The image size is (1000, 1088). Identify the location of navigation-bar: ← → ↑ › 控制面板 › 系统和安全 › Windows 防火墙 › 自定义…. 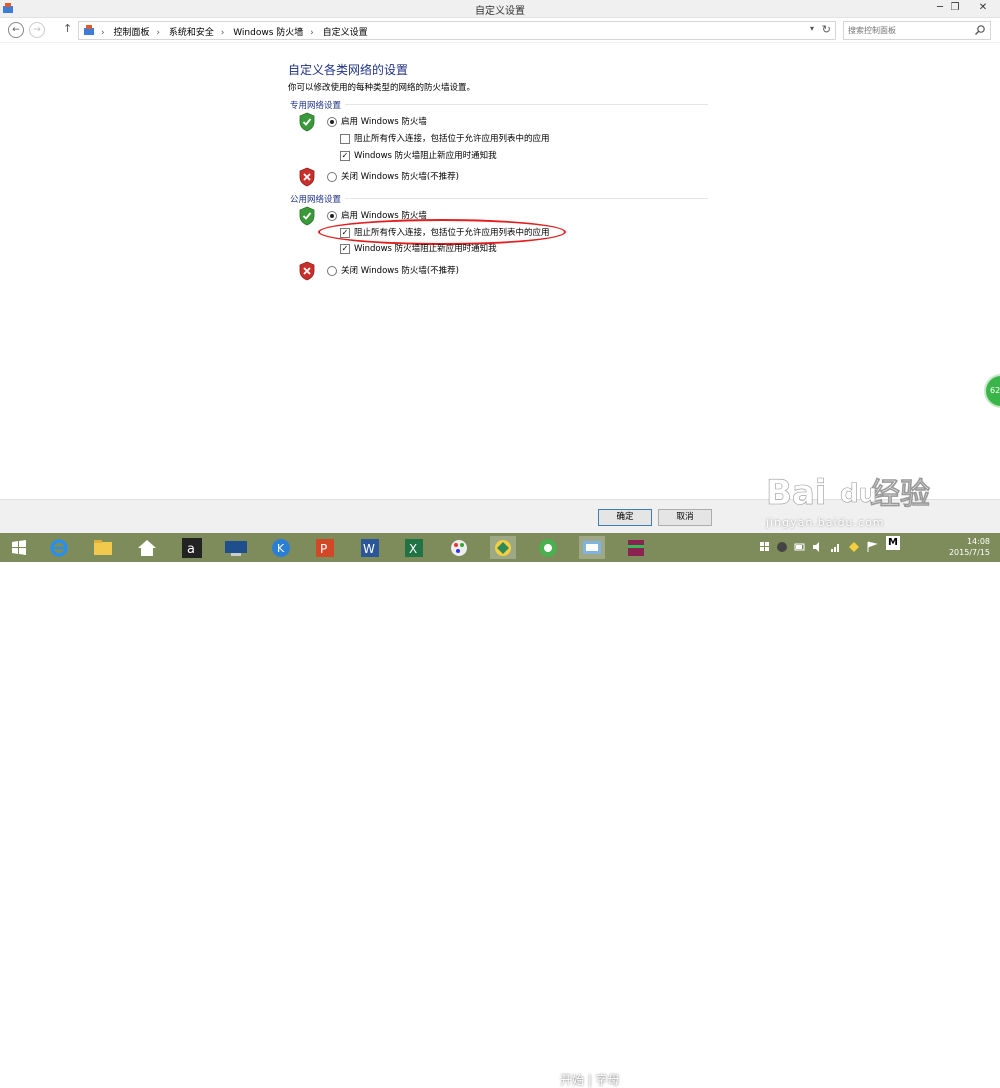
(500, 30).